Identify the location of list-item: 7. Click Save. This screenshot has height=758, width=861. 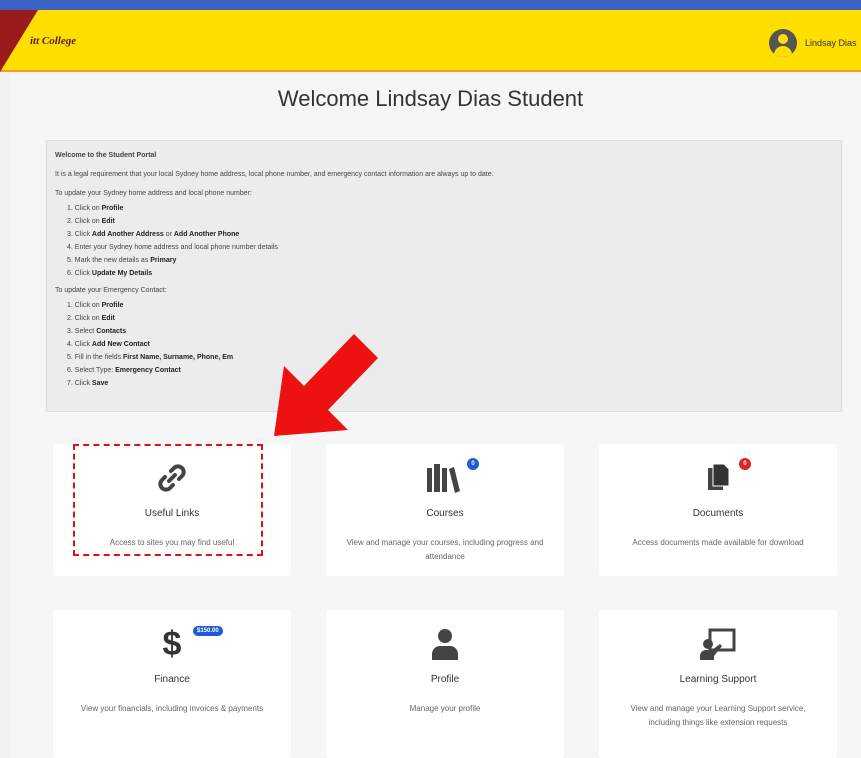
(88, 383).